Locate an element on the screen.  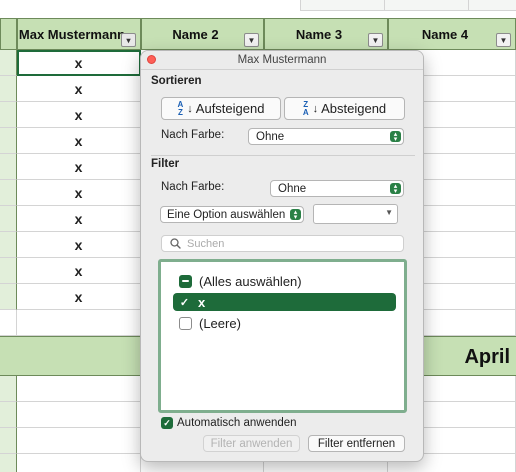
auto-apply-checkbox: ✓ Automatisch anwenden is located at coordinates (229, 423).